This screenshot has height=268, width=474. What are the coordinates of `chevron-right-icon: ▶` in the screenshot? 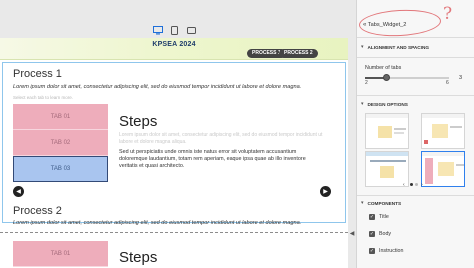 It's located at (325, 192).